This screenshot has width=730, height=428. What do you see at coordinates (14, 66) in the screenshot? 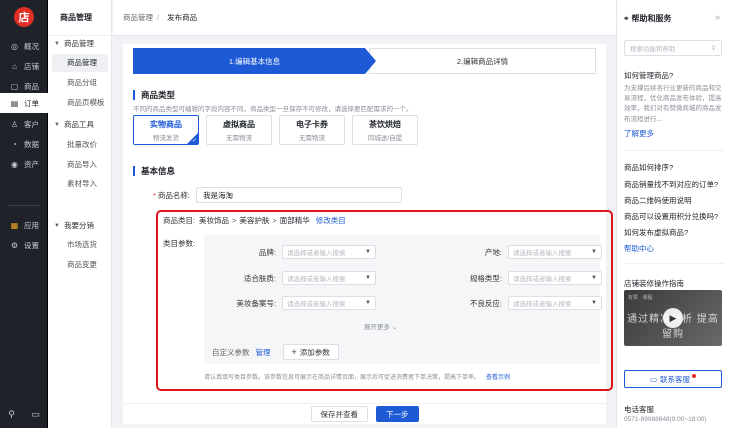
I see `store-icon: ⌂` at bounding box center [14, 66].